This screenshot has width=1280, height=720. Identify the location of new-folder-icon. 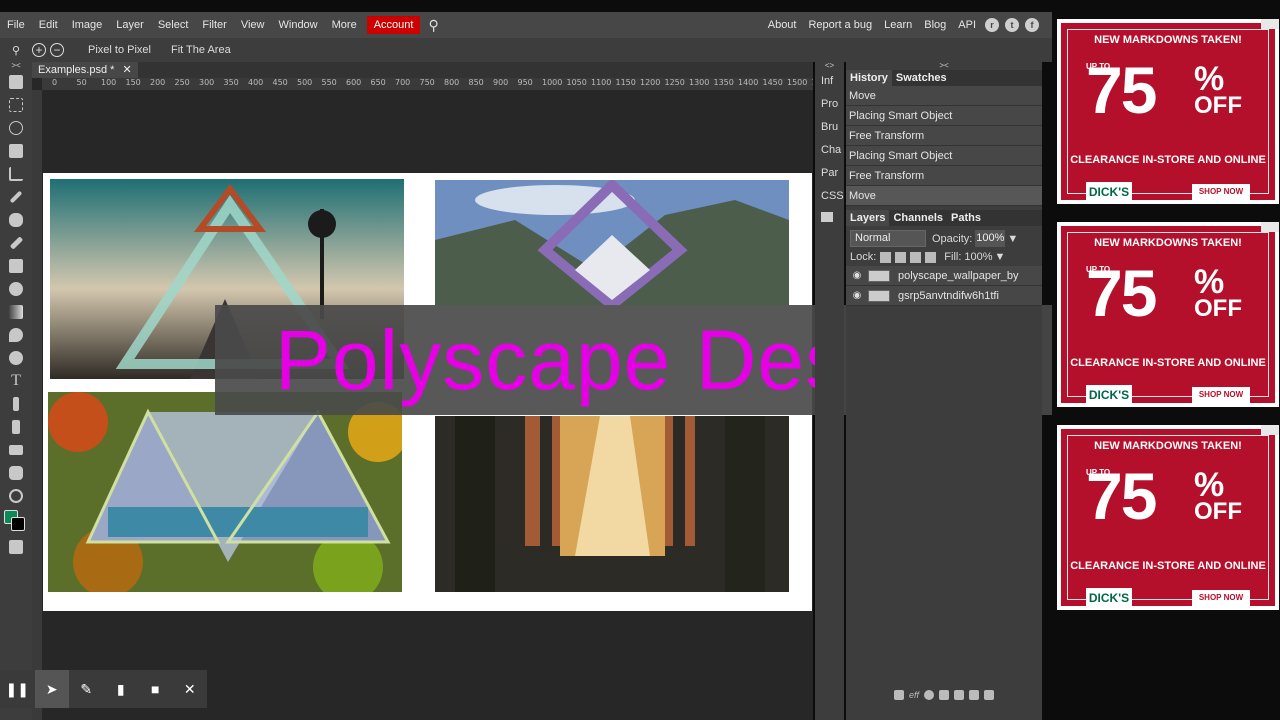
(959, 695).